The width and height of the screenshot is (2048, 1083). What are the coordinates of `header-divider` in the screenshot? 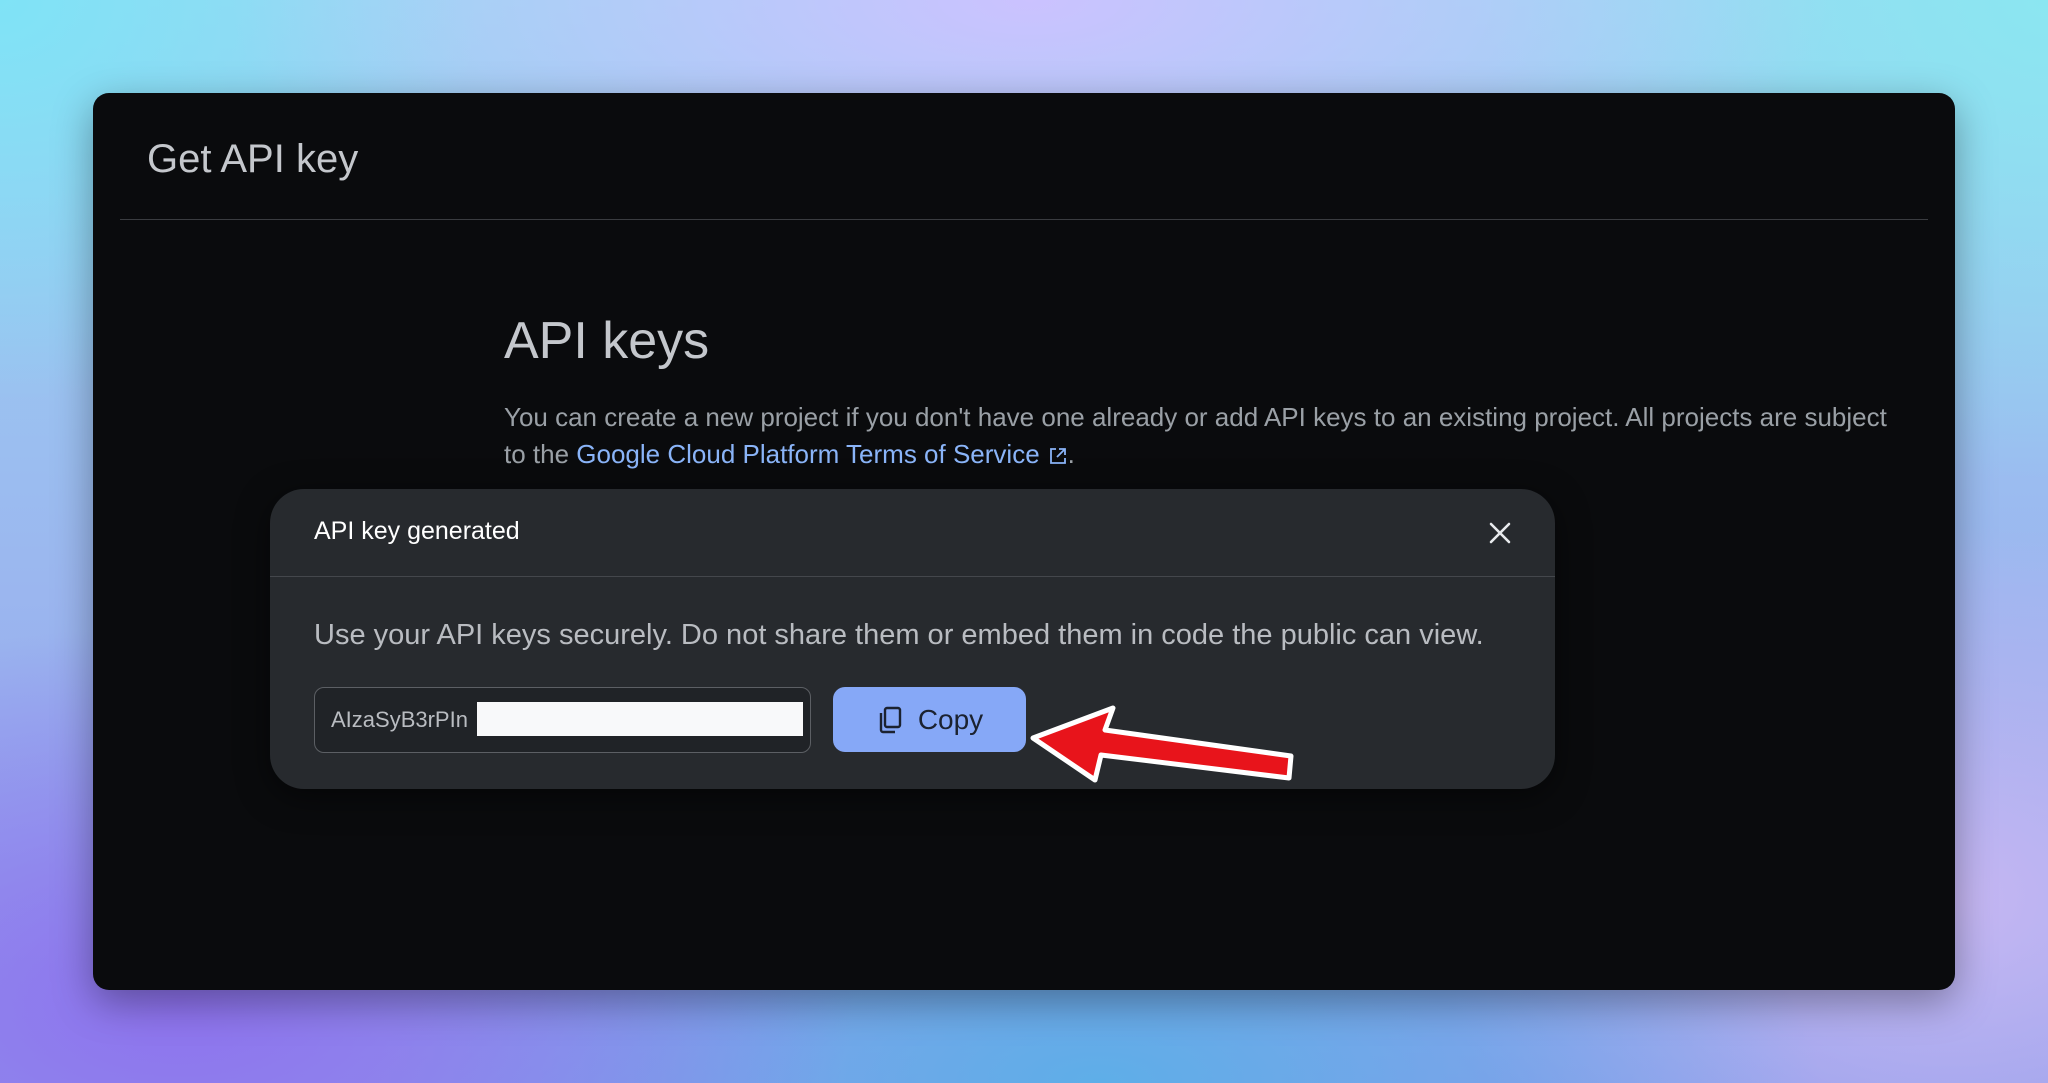 It's located at (1024, 219).